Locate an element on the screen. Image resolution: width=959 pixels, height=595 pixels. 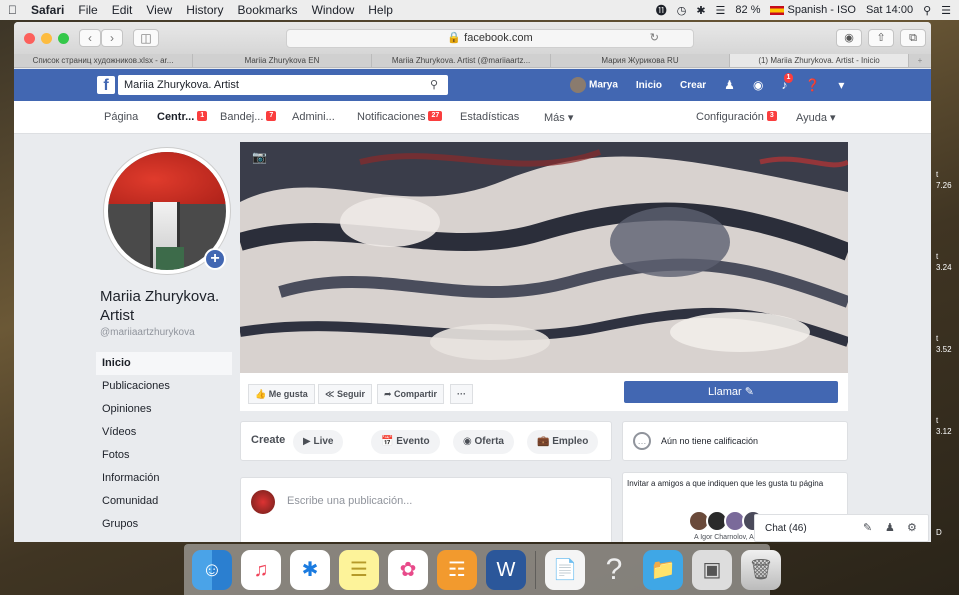
input-source: Spanish - ISO is located at coordinates (813, 10).